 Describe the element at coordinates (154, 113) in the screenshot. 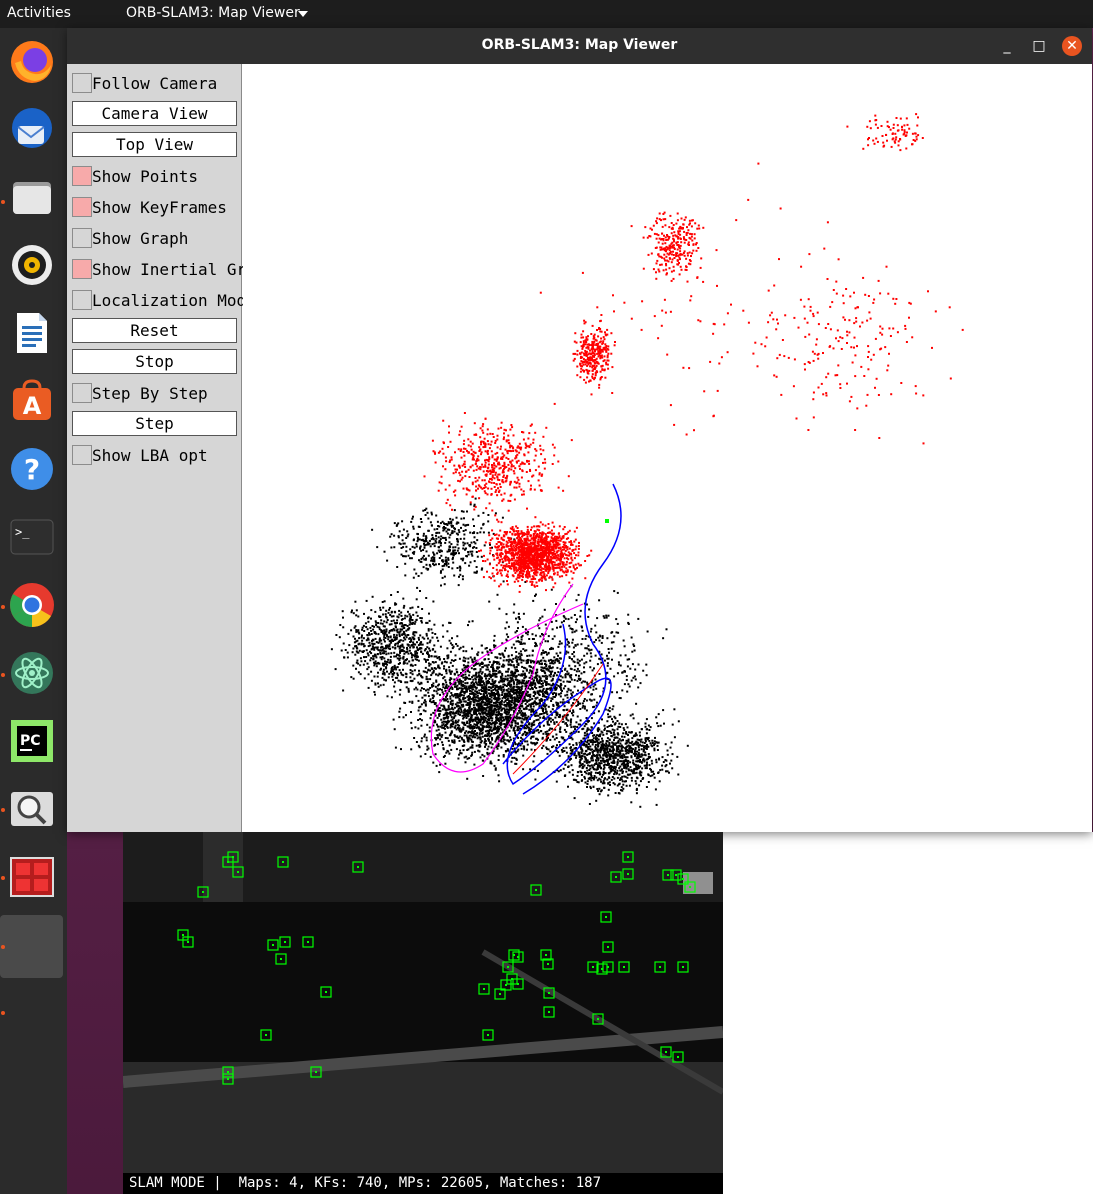

I see `camera-view-button: Camera View` at that location.